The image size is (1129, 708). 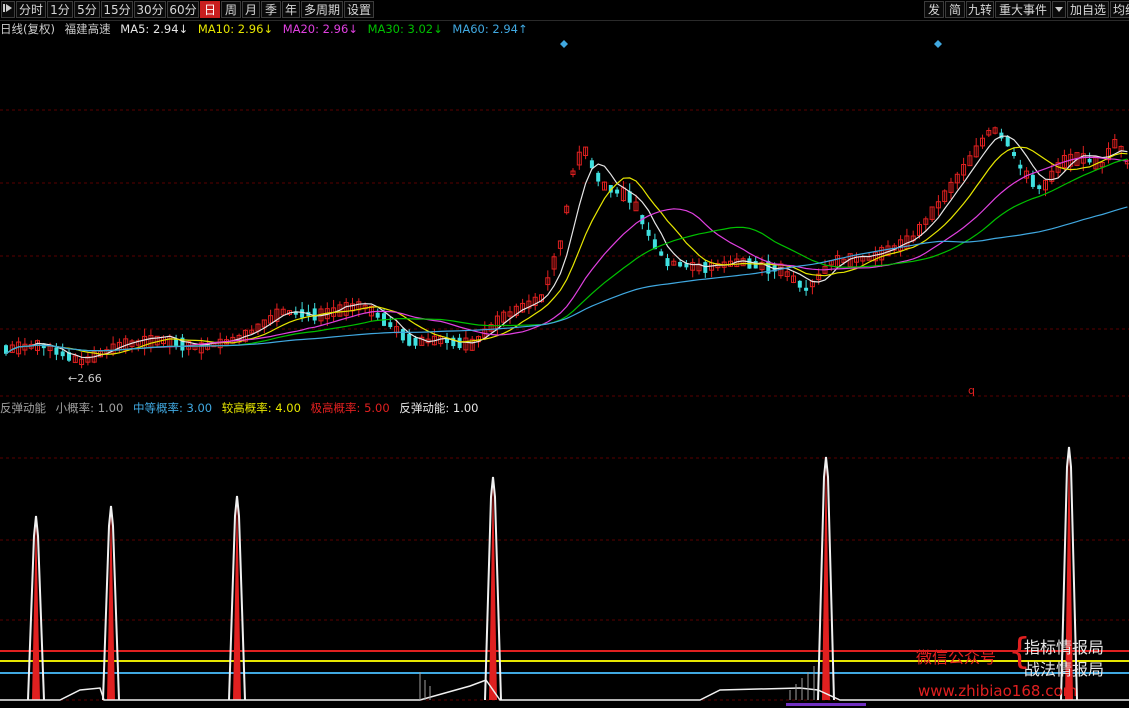 I want to click on watermark-line2: 战法情报局, so click(x=1064, y=669).